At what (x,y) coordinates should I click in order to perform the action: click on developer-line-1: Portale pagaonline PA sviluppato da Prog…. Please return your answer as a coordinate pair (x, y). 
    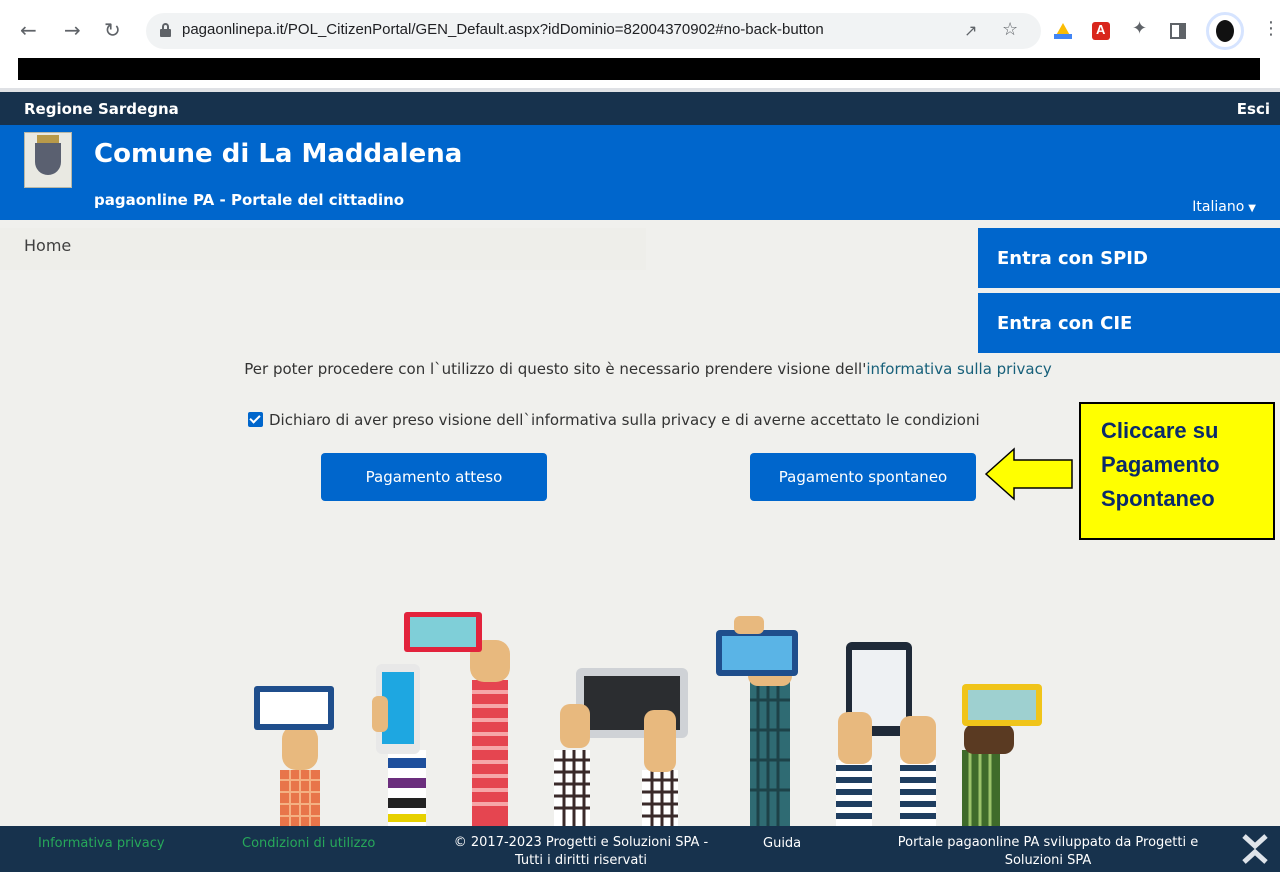
    Looking at the image, I should click on (1048, 842).